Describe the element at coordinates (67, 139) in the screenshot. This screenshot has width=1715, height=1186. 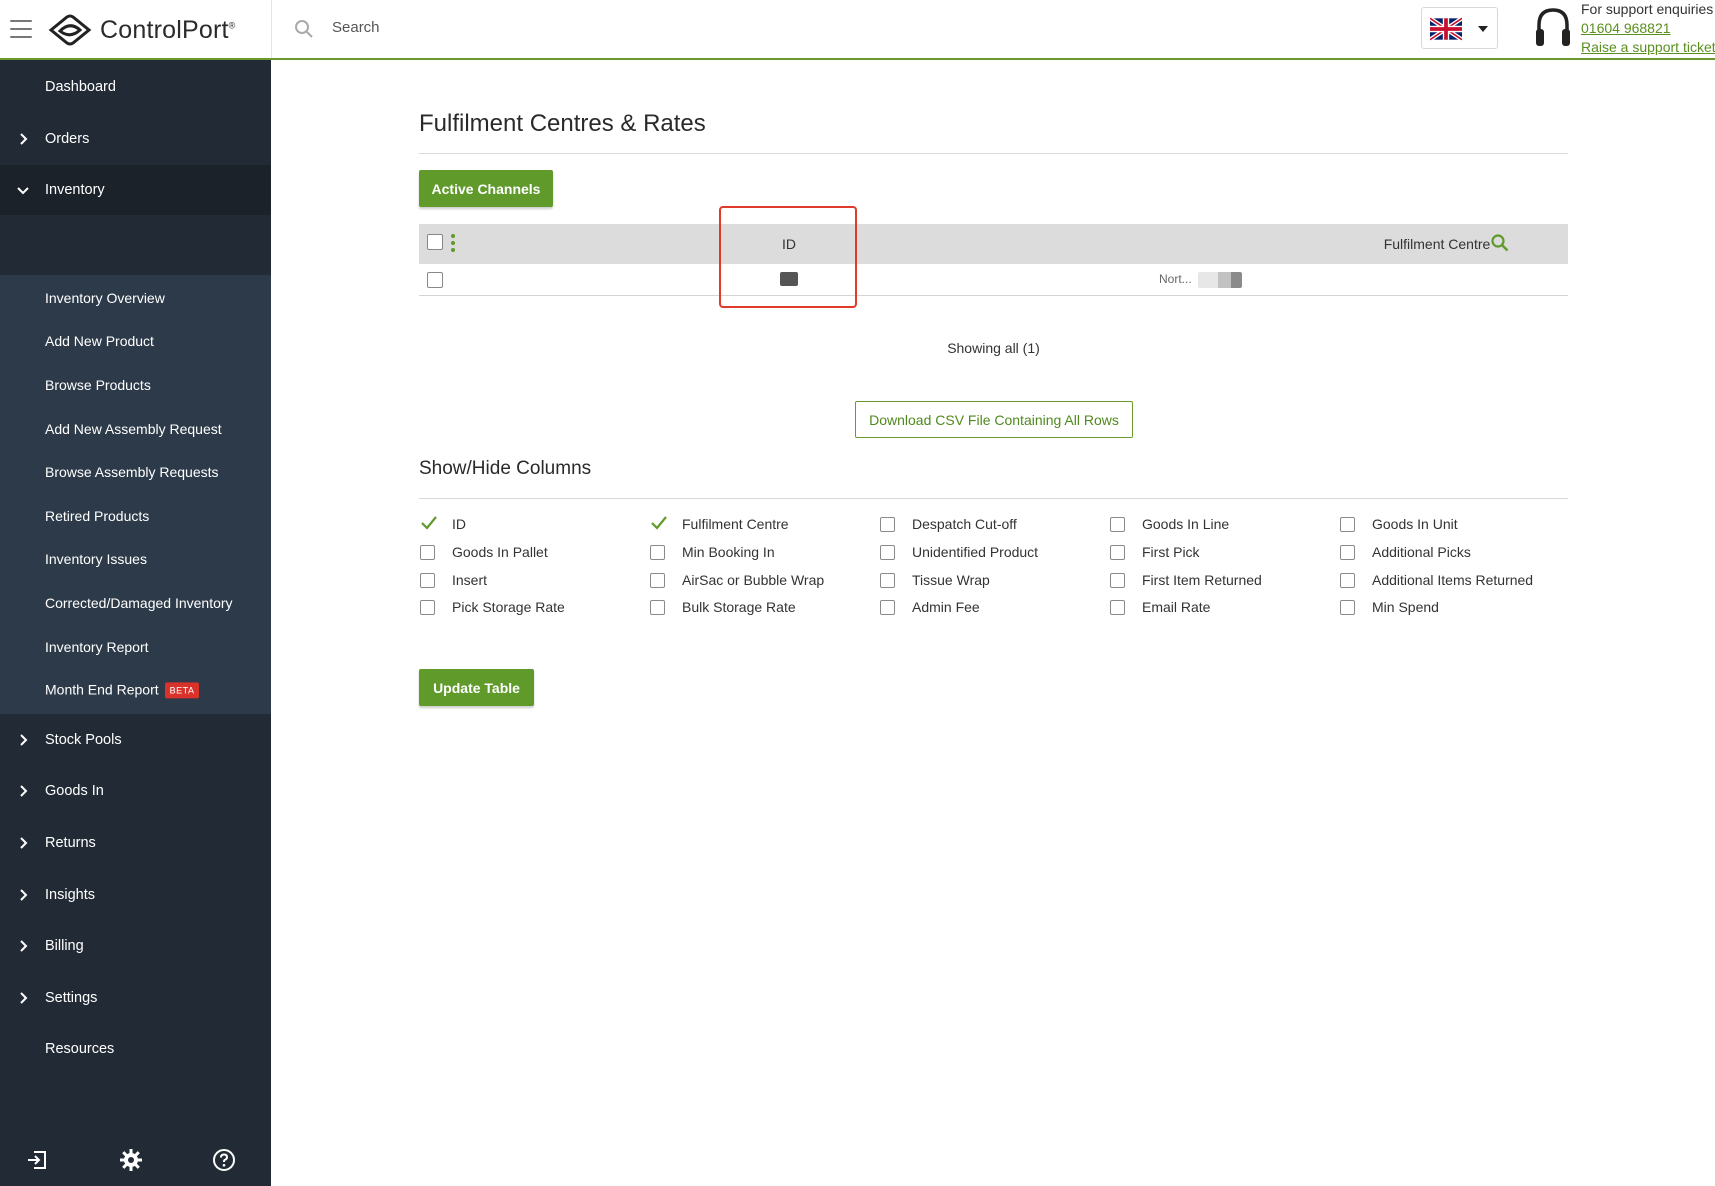
I see `sidebar-item-label: Orders` at that location.